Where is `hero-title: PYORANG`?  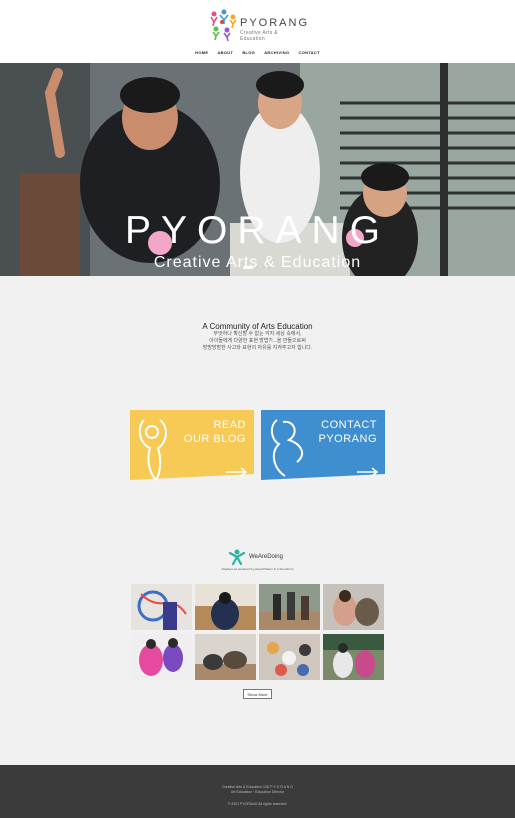
hero-title: PYORANG is located at coordinates (257, 230).